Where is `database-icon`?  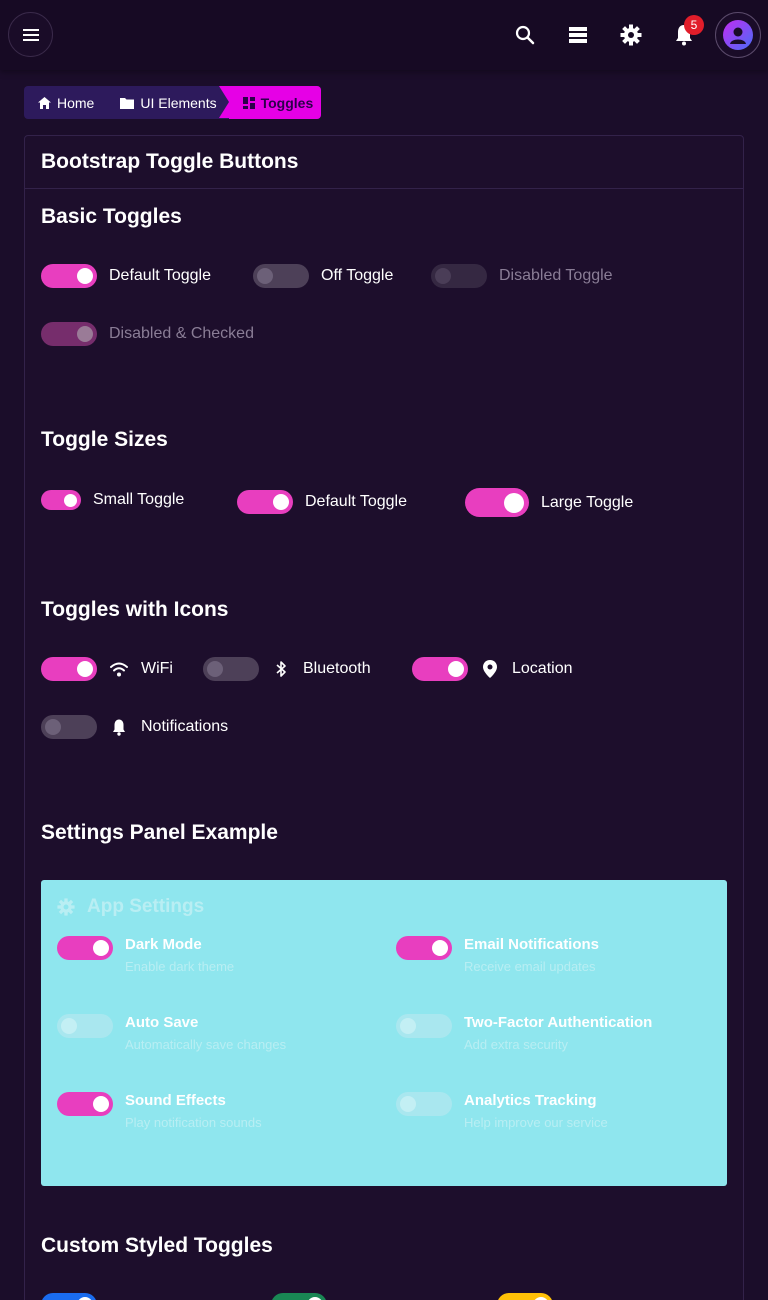 database-icon is located at coordinates (578, 35).